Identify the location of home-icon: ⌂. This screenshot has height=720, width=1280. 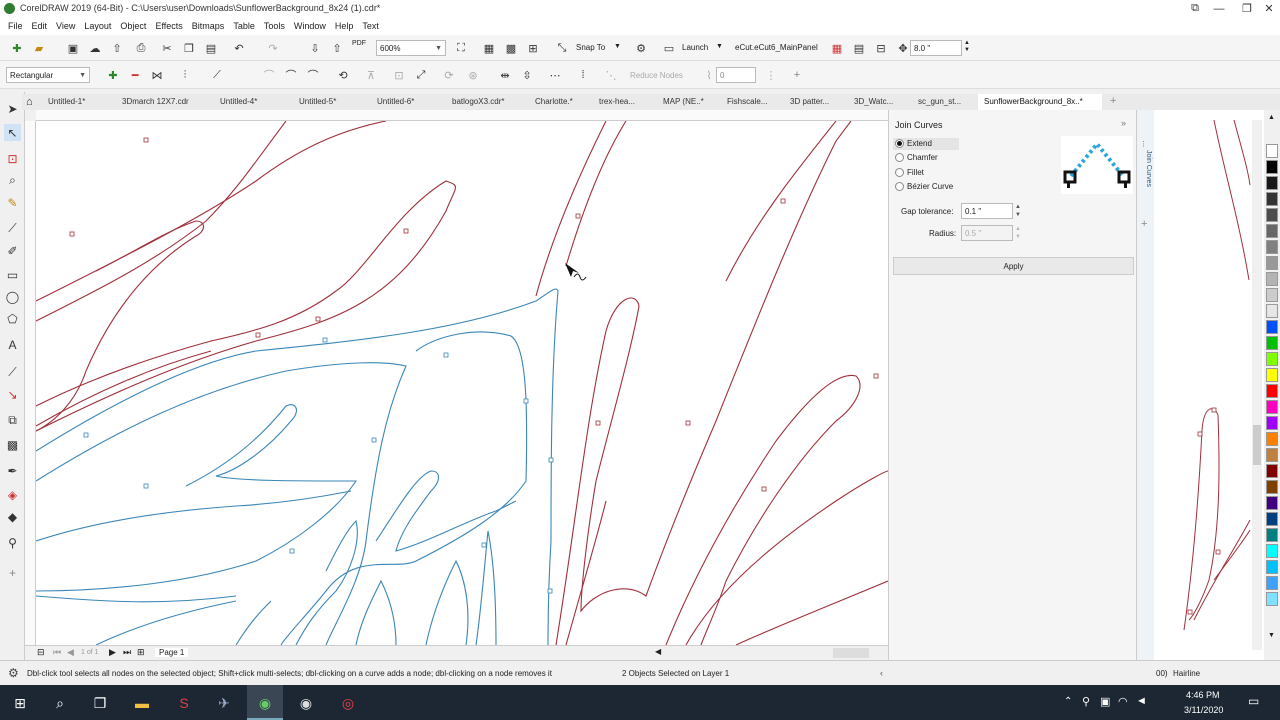
(29, 102).